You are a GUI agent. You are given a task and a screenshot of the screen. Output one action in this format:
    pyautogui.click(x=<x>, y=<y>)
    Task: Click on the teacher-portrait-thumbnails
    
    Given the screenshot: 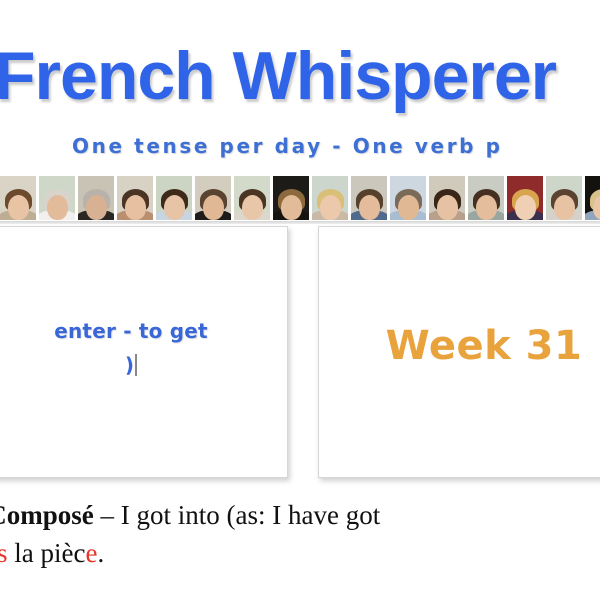 What is the action you would take?
    pyautogui.click(x=300, y=198)
    